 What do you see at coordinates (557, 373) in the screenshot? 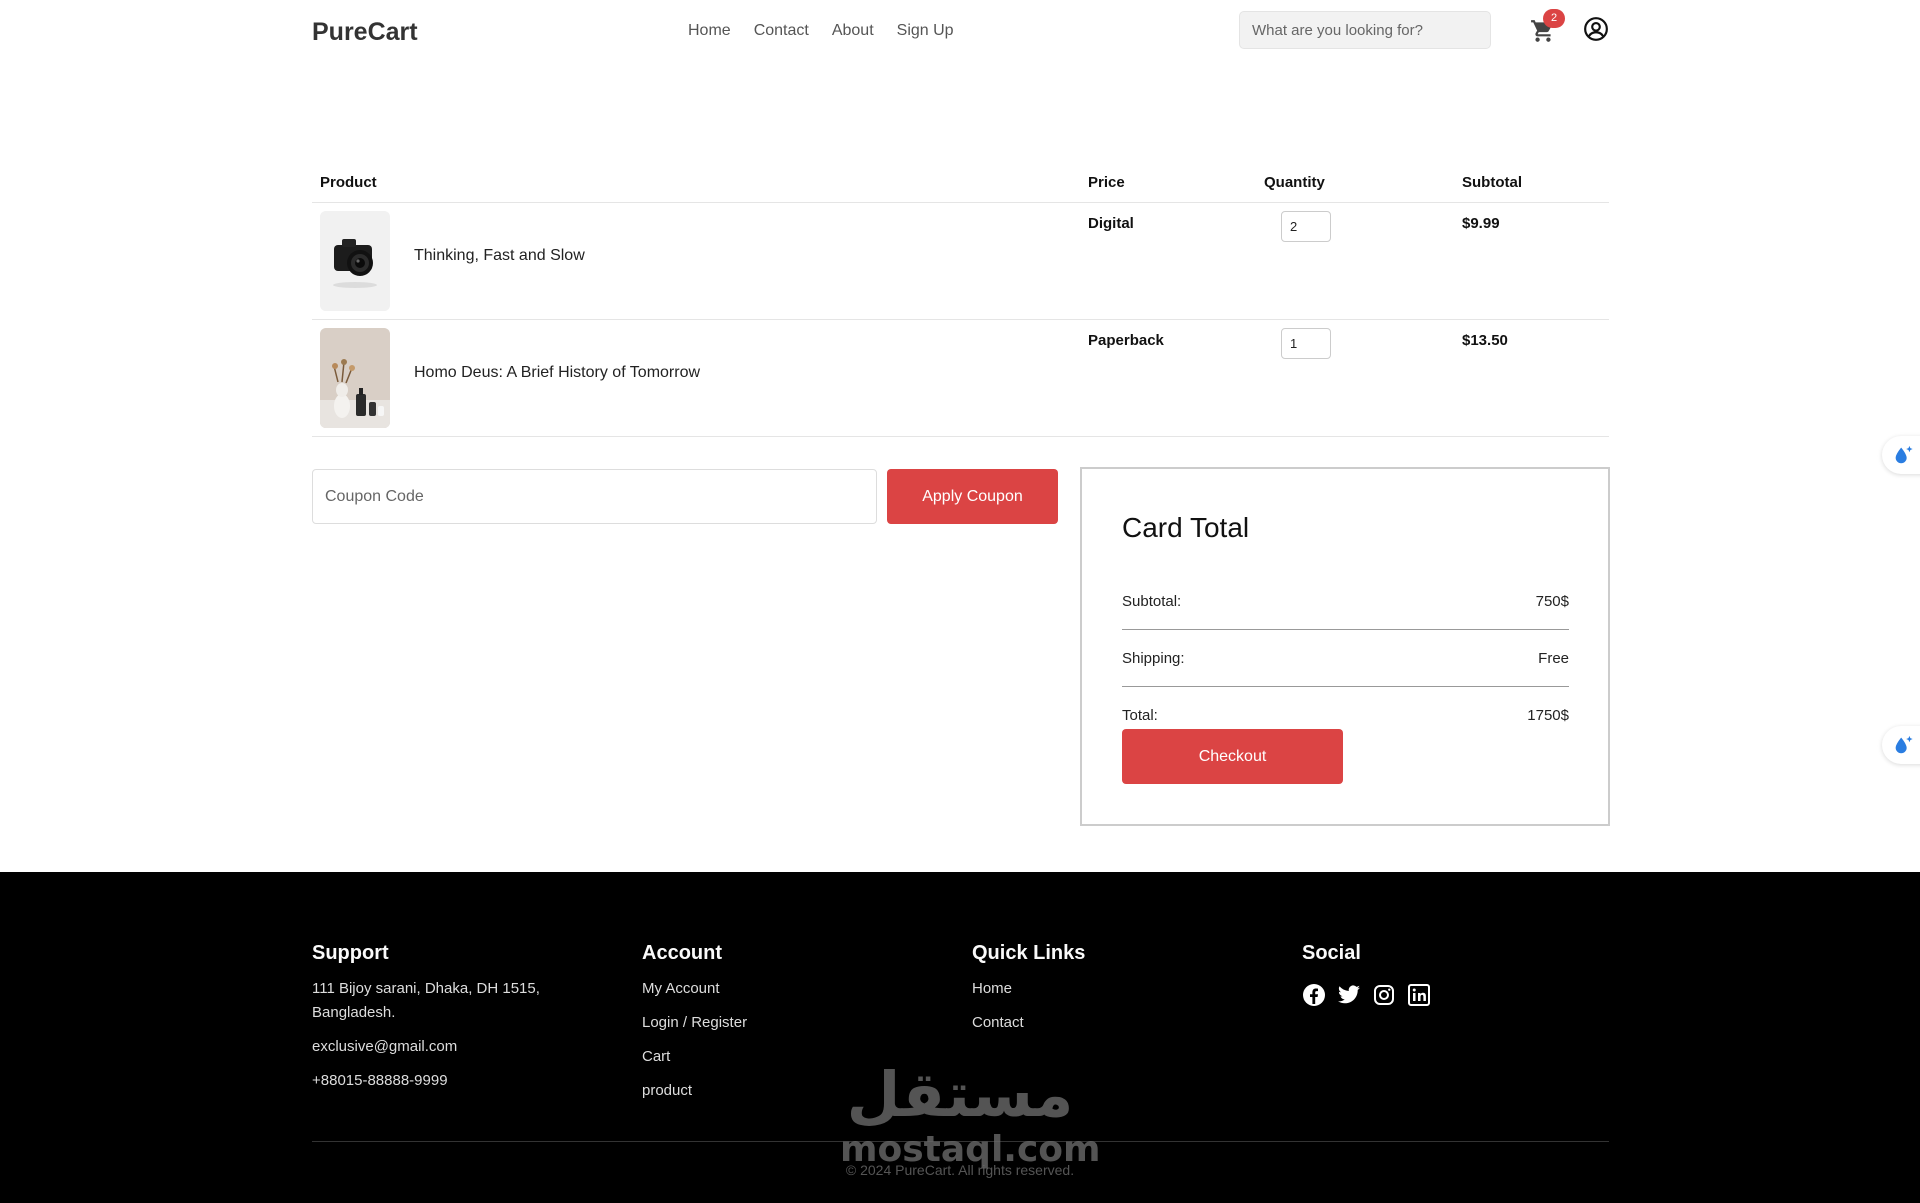
I see `product-name: Homo Deus: A Brief History of Tomorrow` at bounding box center [557, 373].